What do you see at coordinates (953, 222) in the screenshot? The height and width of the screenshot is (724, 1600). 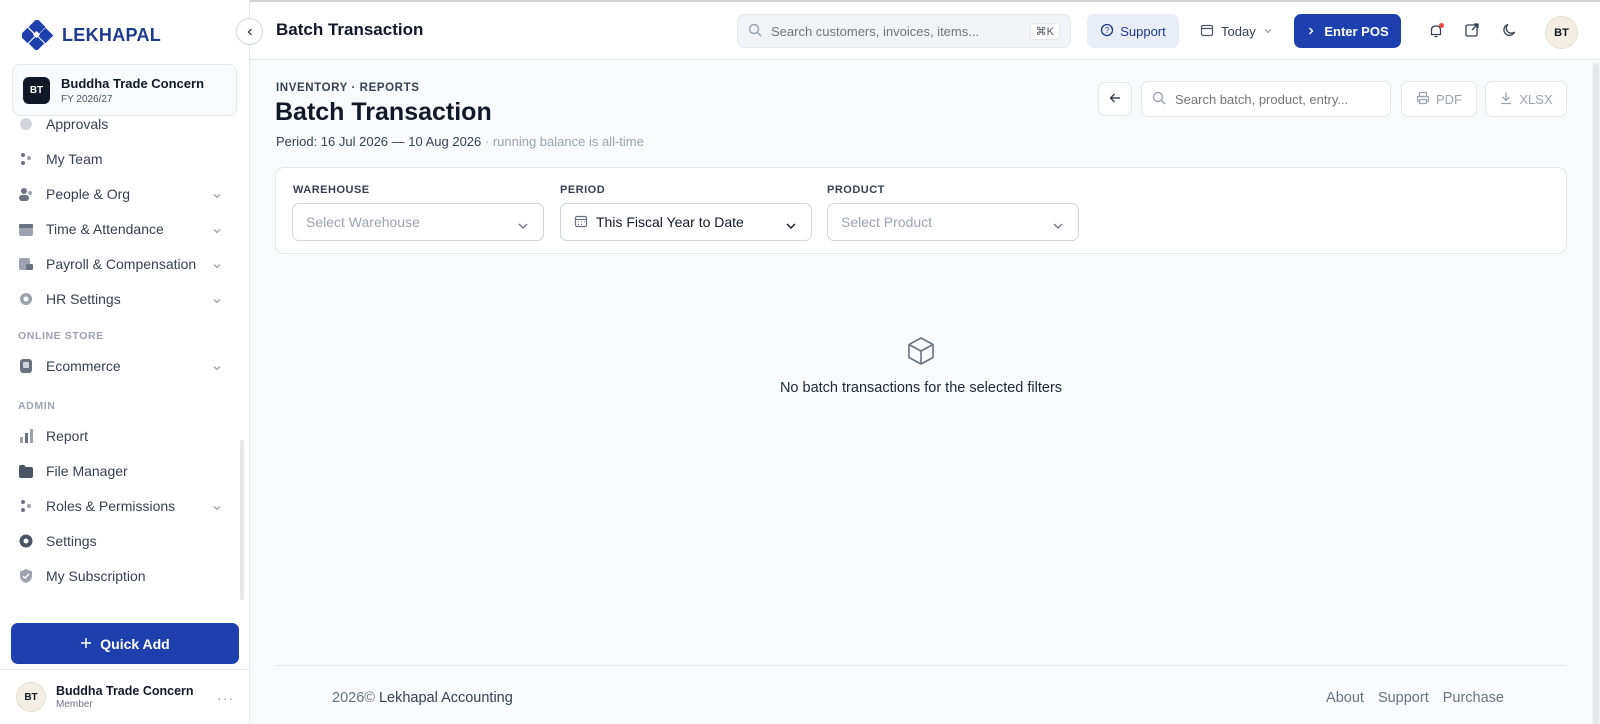 I see `product-select: Select Product` at bounding box center [953, 222].